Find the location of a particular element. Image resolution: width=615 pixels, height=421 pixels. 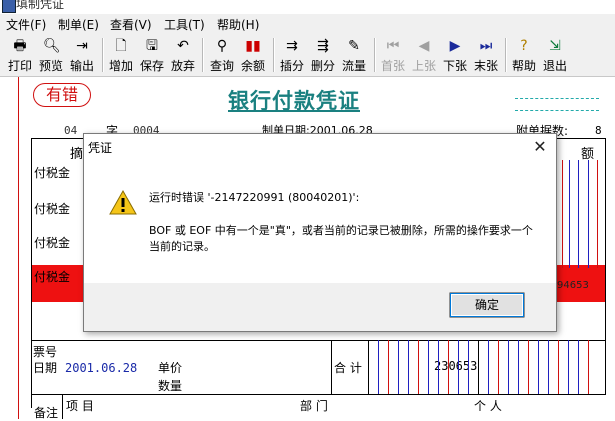

quantity-label: 数量 is located at coordinates (170, 386).